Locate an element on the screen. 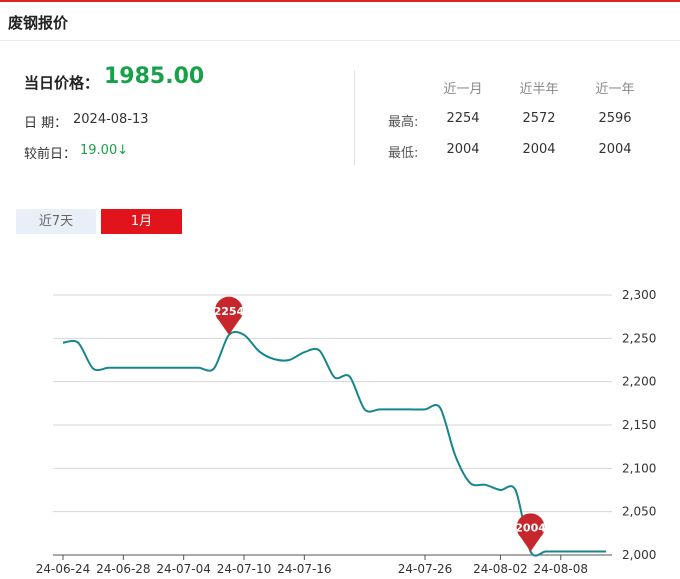 This screenshot has width=680, height=579. x-tick-label-24-08-02: 24-08-02 is located at coordinates (500, 569).